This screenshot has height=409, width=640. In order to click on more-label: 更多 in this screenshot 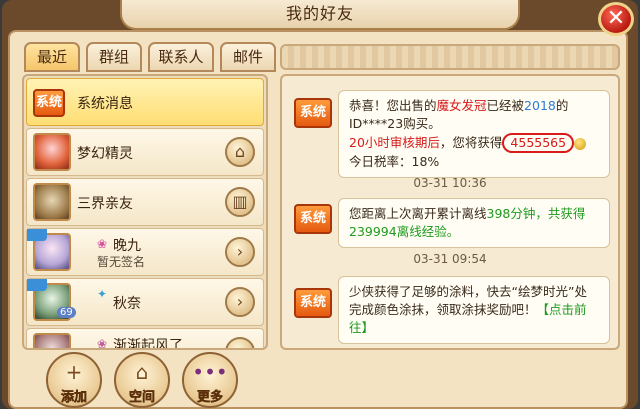, I will do `click(210, 398)`.